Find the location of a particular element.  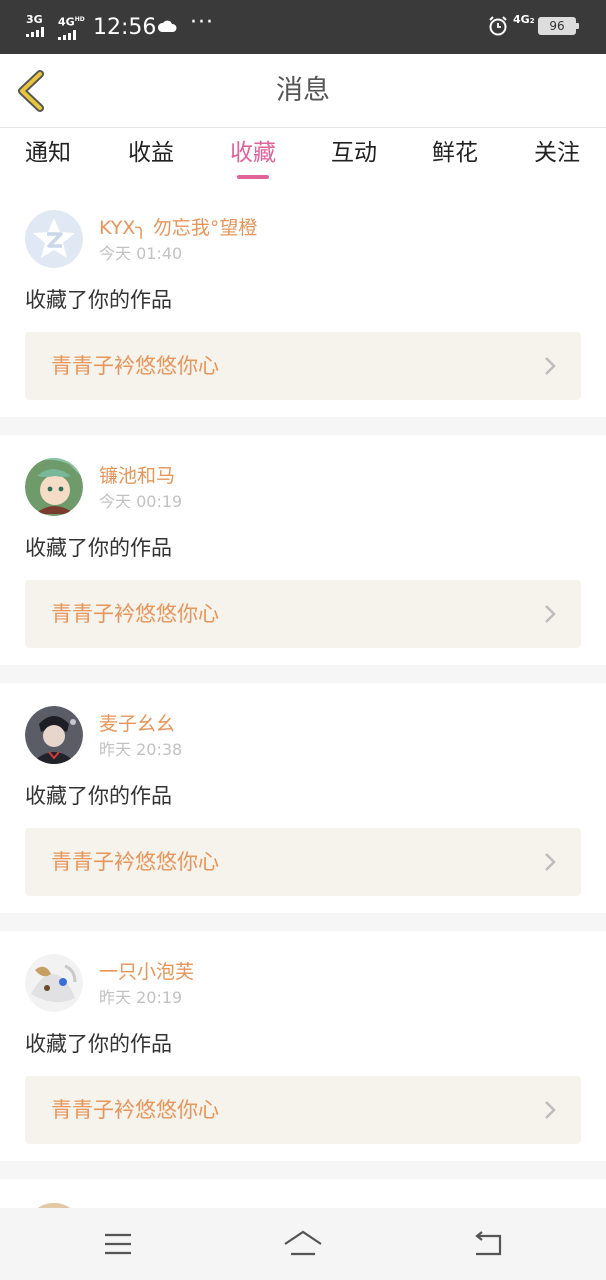

battery-icon: 96 is located at coordinates (558, 26).